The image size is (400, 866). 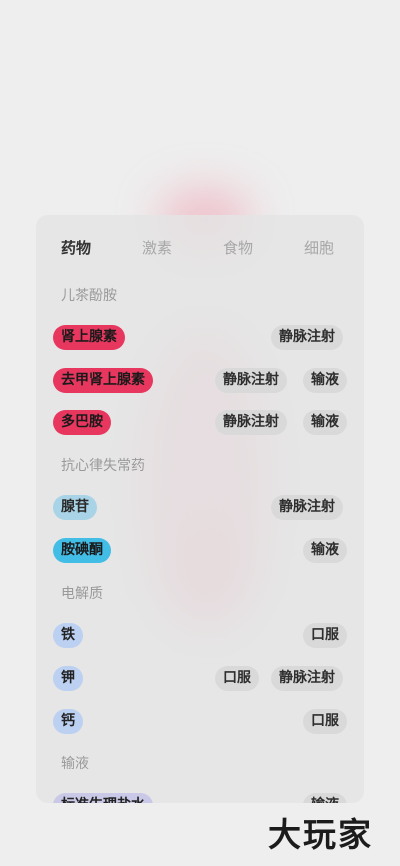 I want to click on drug-item-dopamine: 多巴胺, so click(x=82, y=422).